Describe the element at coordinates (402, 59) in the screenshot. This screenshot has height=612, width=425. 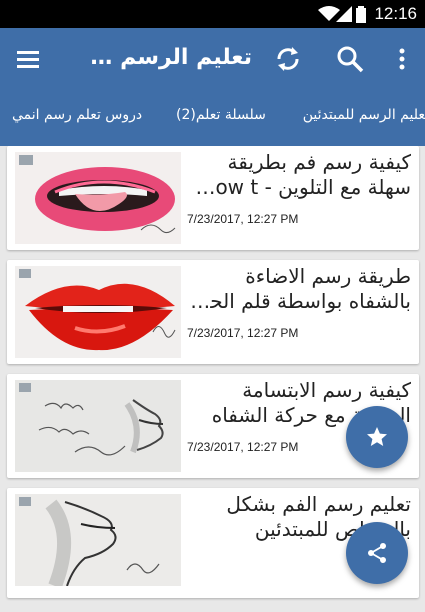
I see `more-vert-icon` at that location.